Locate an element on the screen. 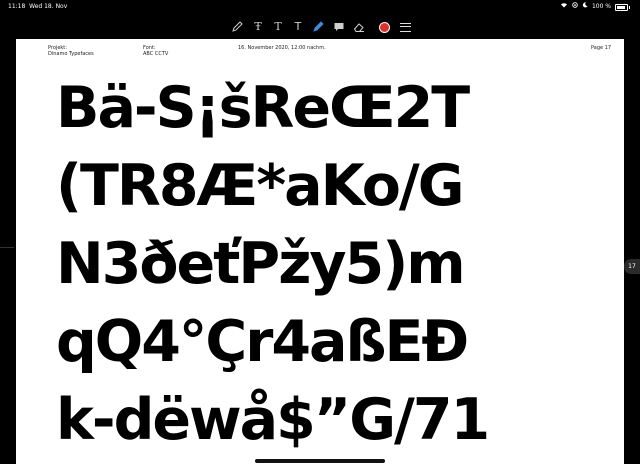 The height and width of the screenshot is (464, 640). color-picker-button is located at coordinates (384, 27).